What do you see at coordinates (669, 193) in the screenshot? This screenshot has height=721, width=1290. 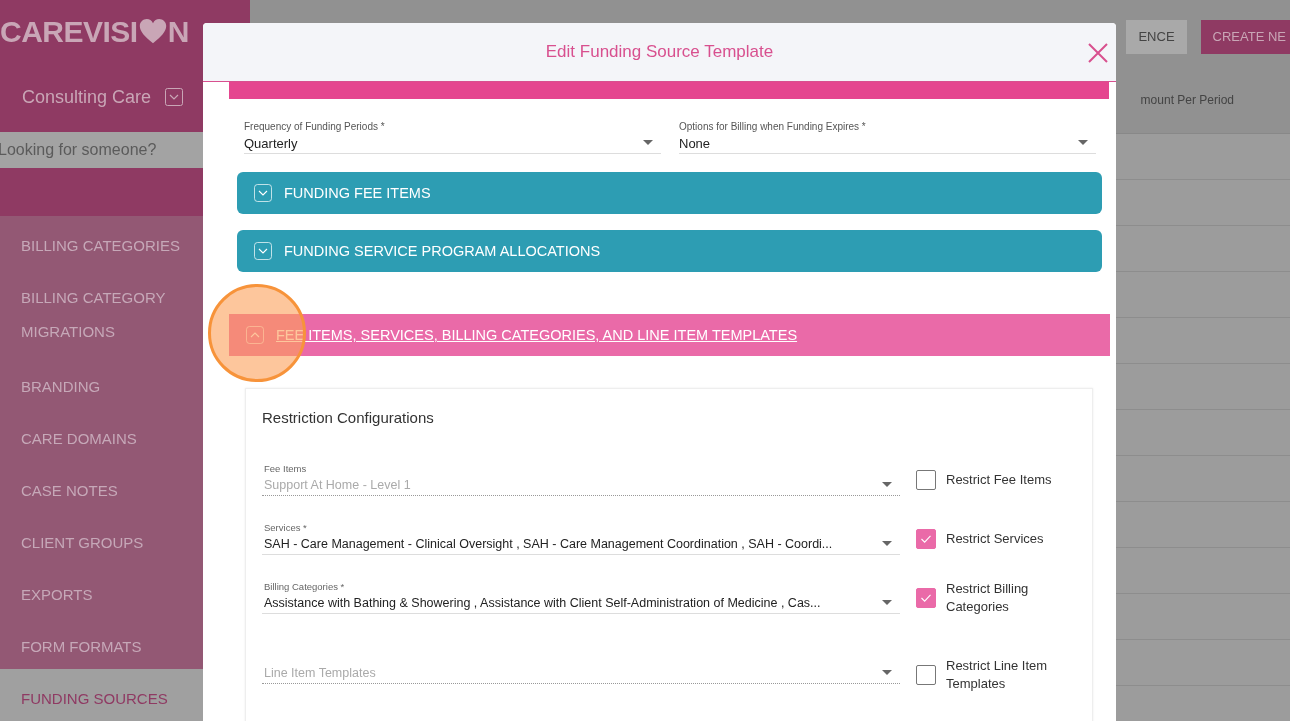 I see `section-header: FUNDING FEE ITEMS` at bounding box center [669, 193].